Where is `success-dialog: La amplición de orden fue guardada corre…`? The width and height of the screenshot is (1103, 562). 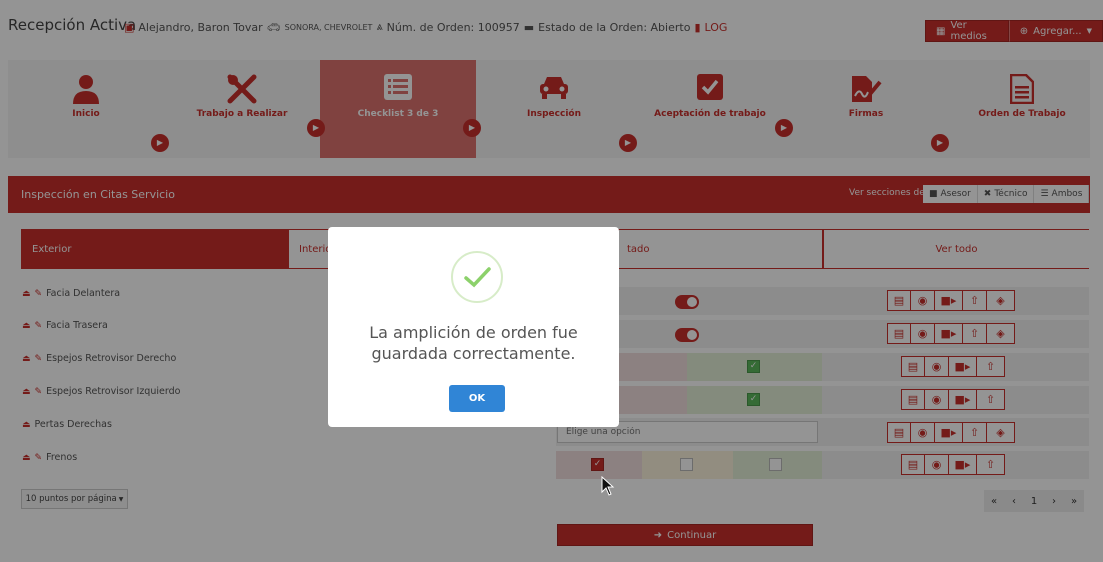 success-dialog: La amplición de orden fue guardada corre… is located at coordinates (473, 327).